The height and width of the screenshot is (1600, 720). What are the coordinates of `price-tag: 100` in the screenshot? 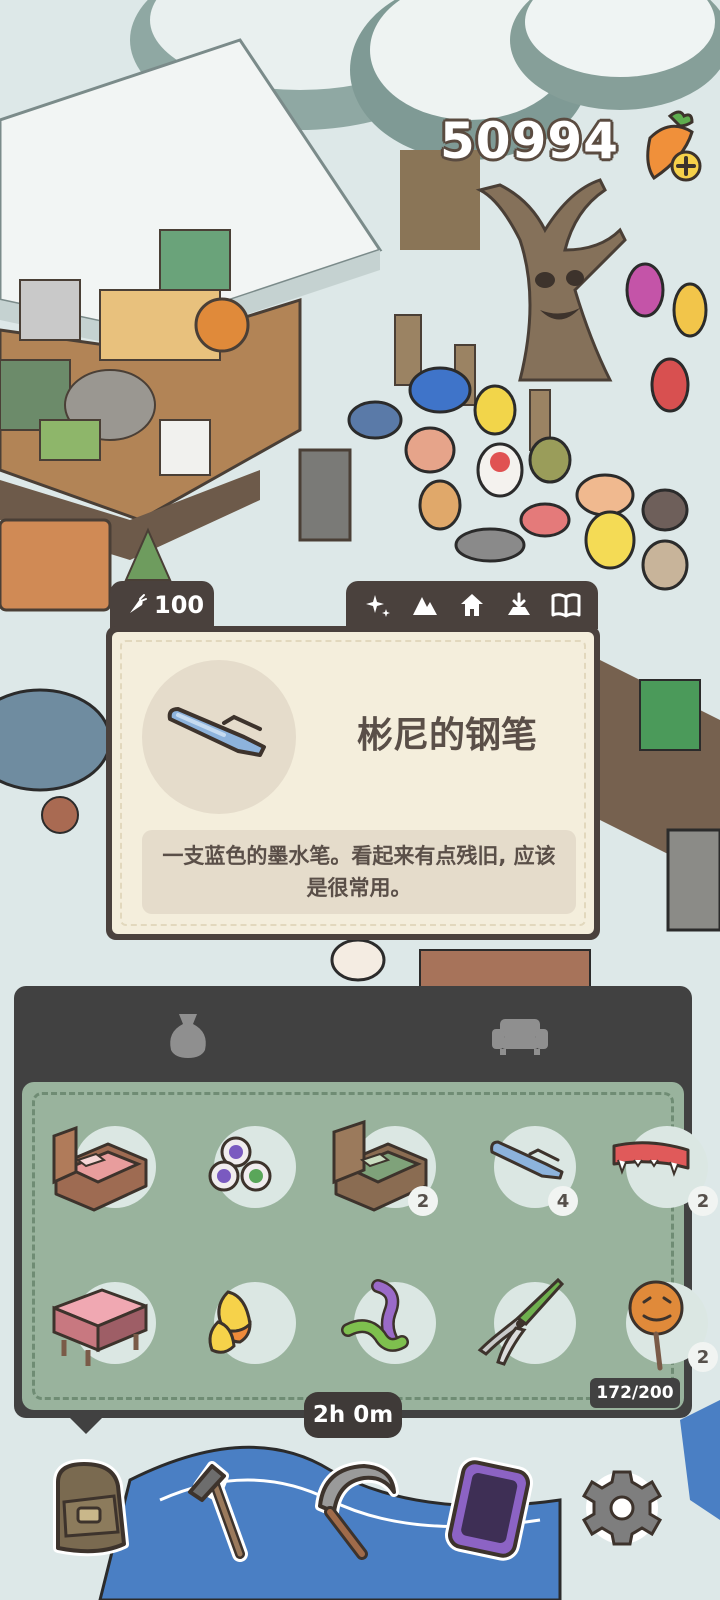 It's located at (162, 605).